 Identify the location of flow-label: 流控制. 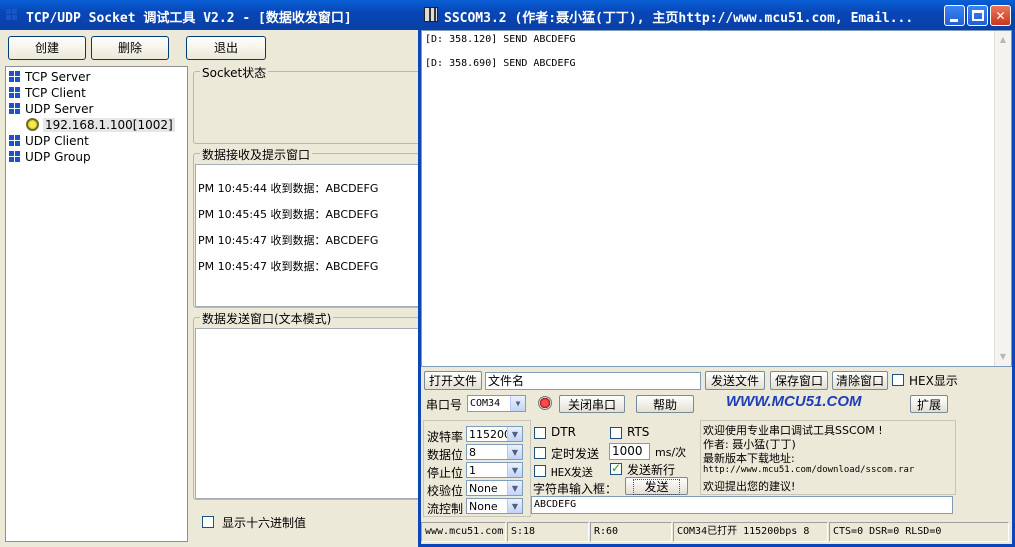
(445, 509).